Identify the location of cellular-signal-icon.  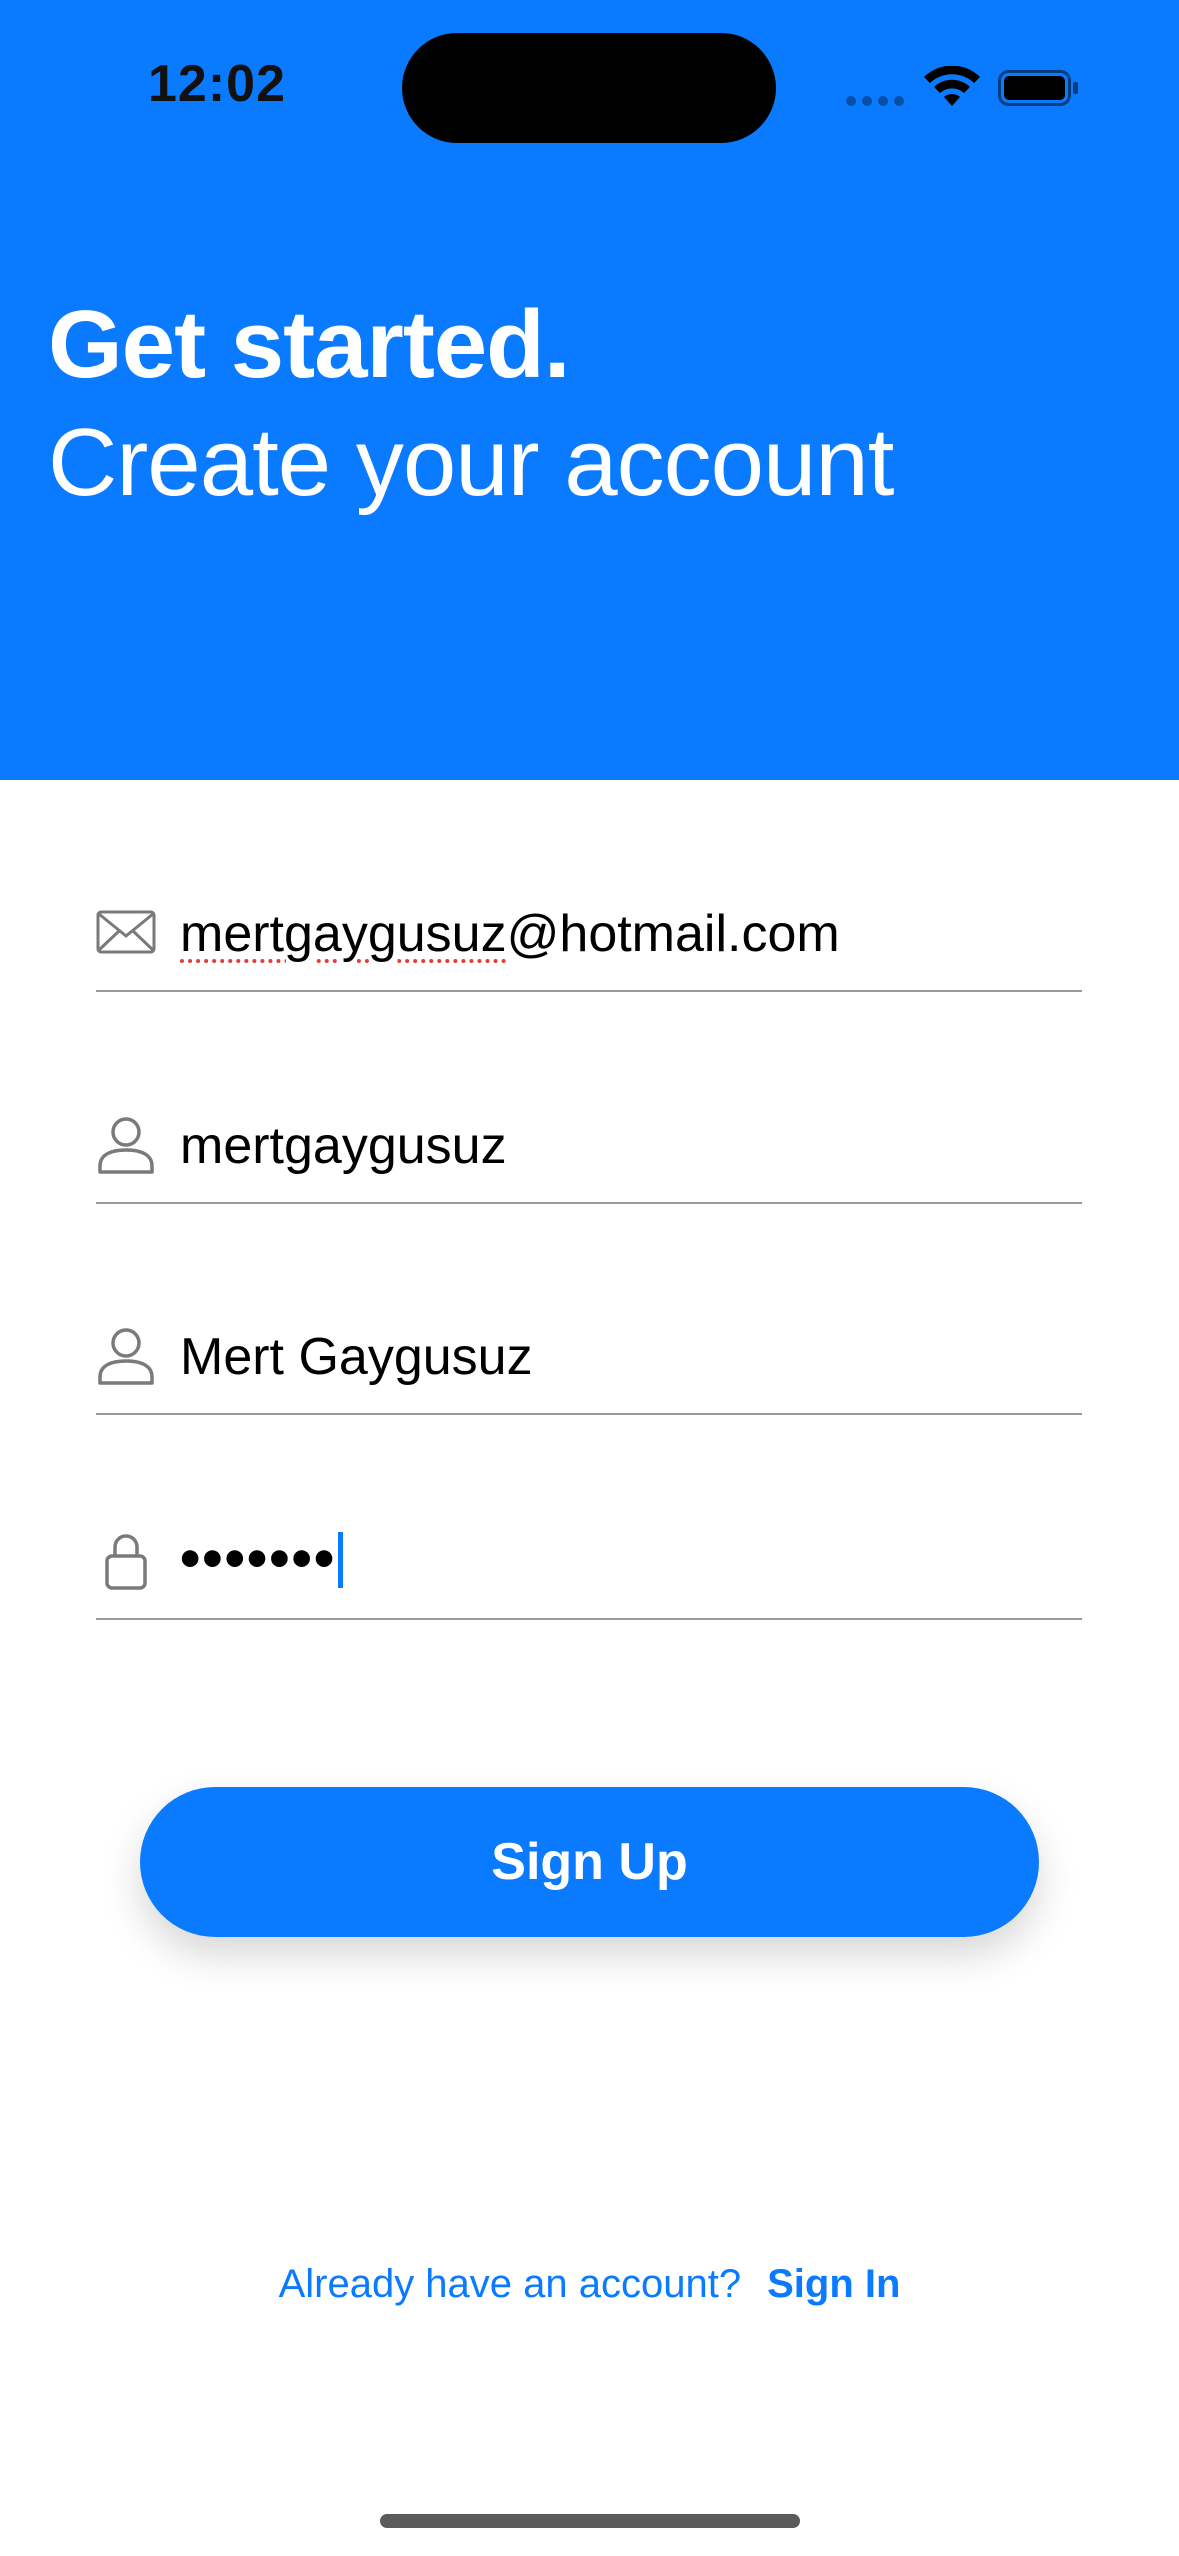
(875, 101).